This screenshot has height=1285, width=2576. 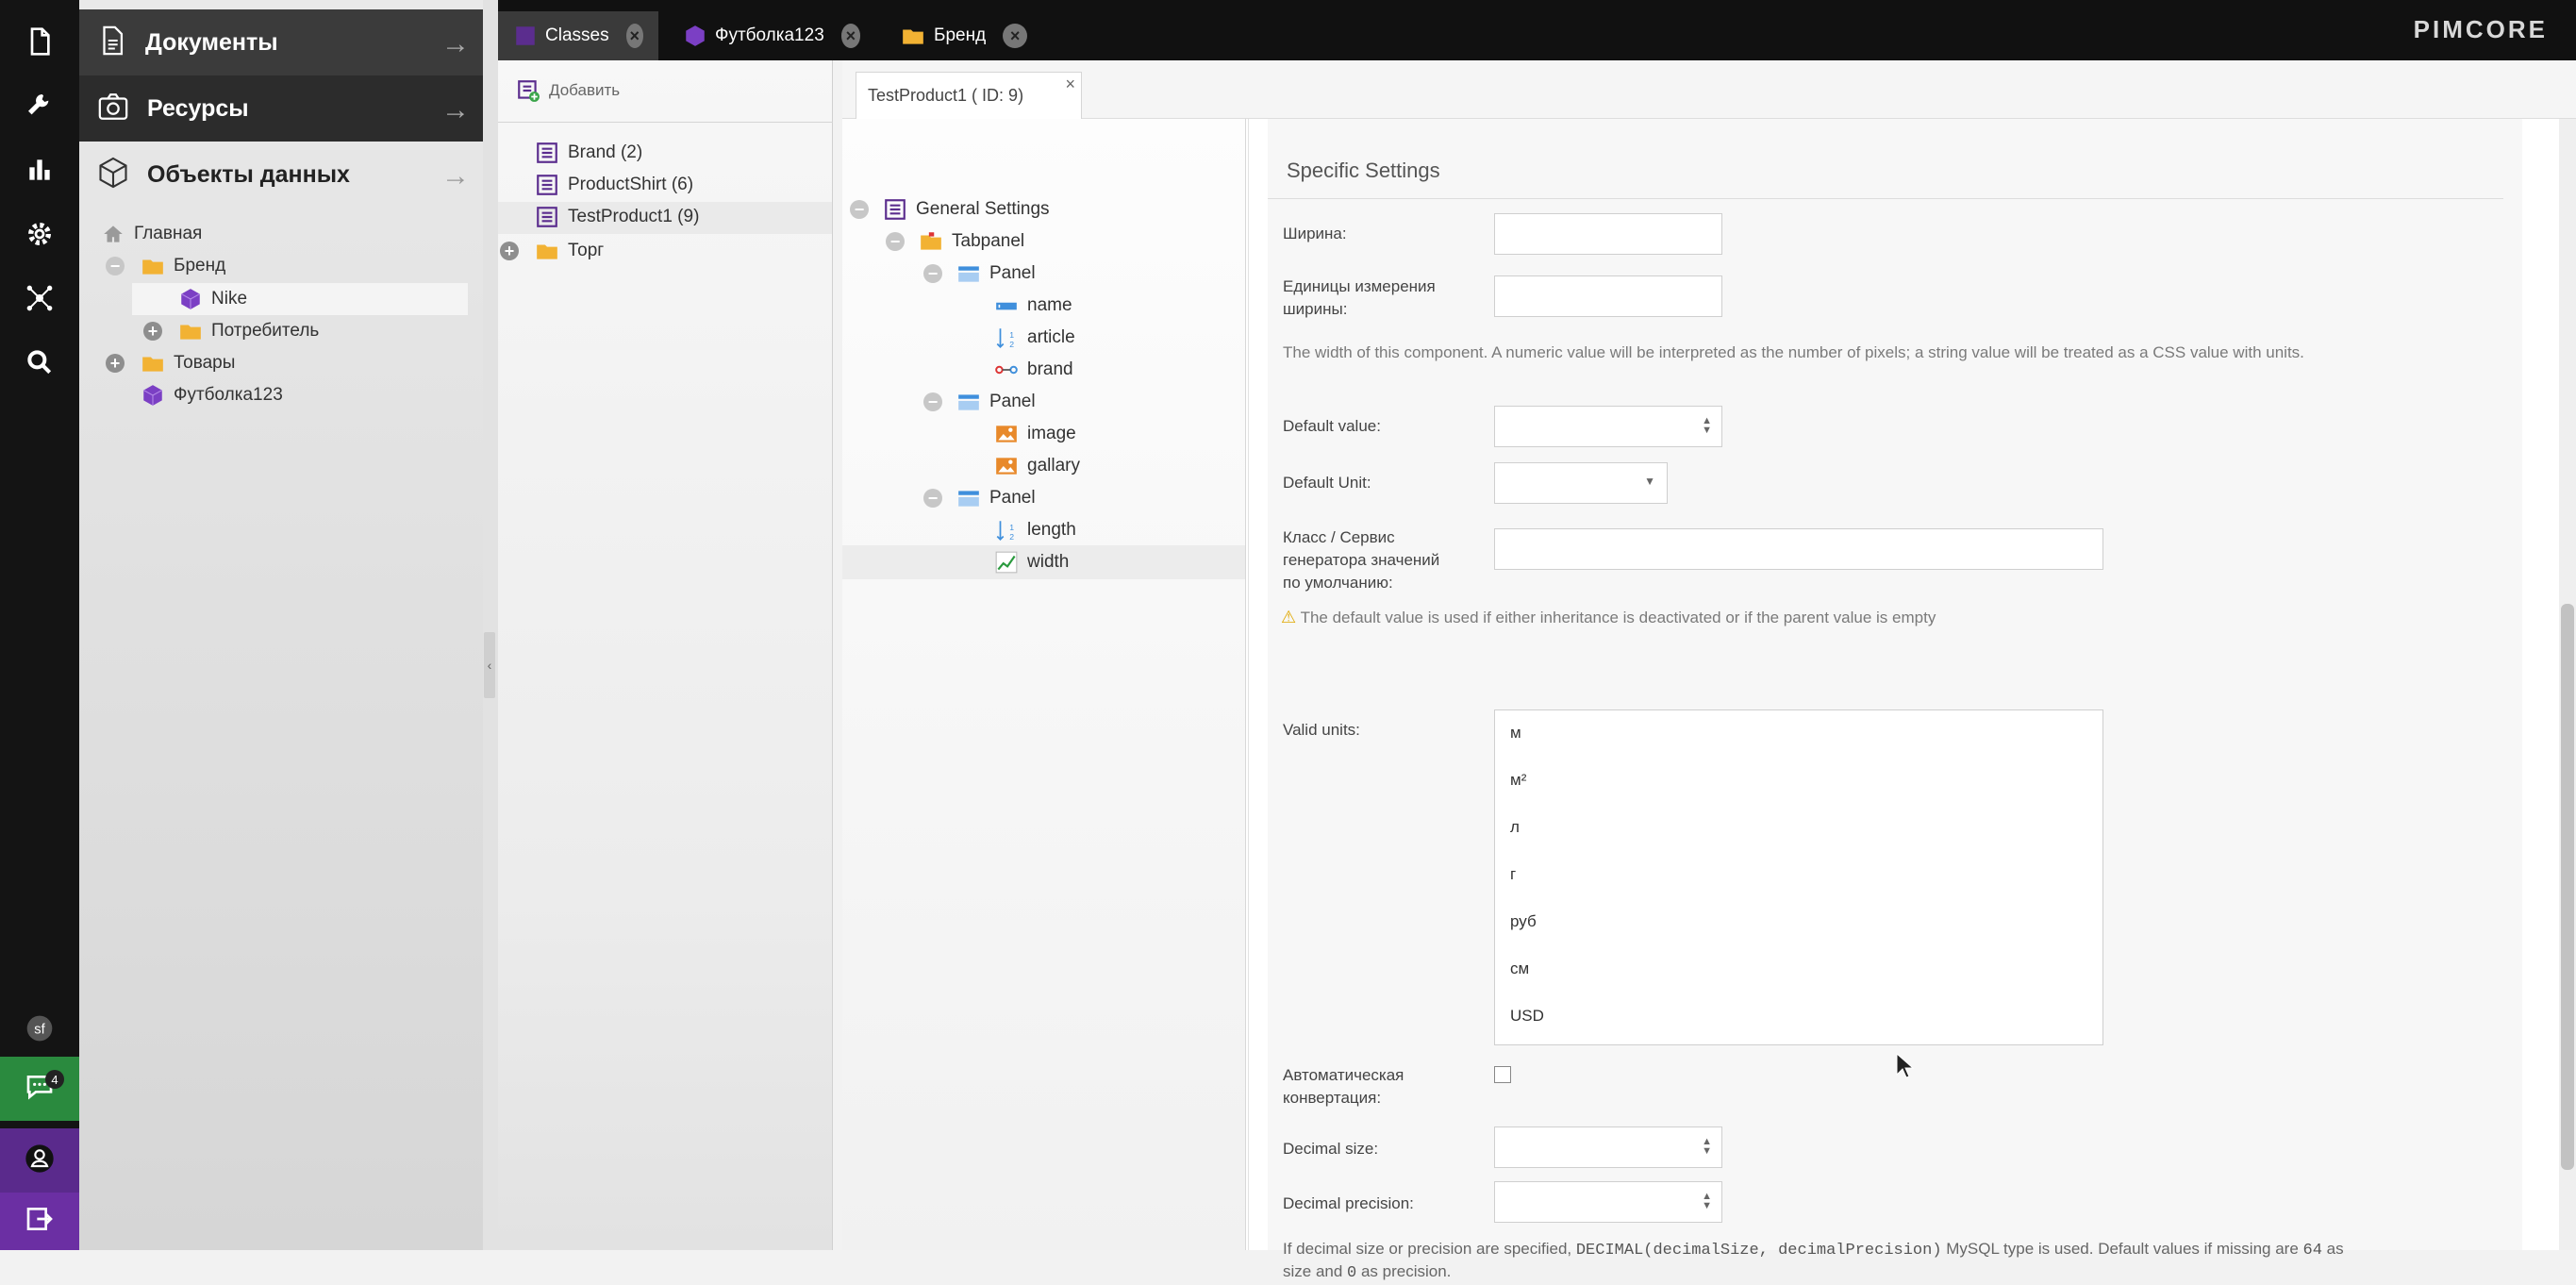 I want to click on chevron-down-icon: ▼, so click(x=1649, y=481).